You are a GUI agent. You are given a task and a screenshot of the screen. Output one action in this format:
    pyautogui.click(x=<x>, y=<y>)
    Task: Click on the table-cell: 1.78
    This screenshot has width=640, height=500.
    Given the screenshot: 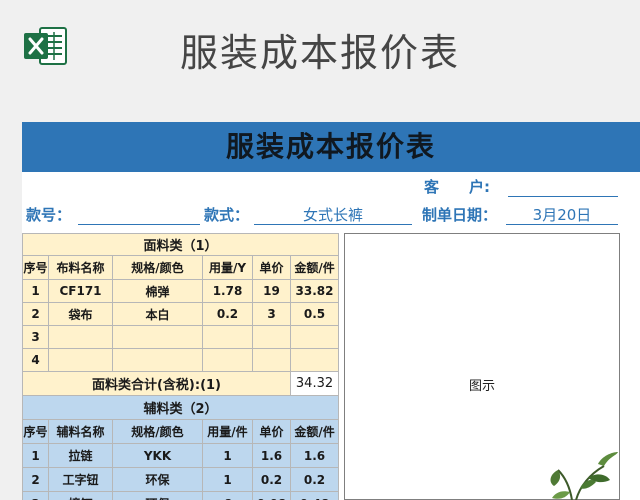 What is the action you would take?
    pyautogui.click(x=227, y=291)
    